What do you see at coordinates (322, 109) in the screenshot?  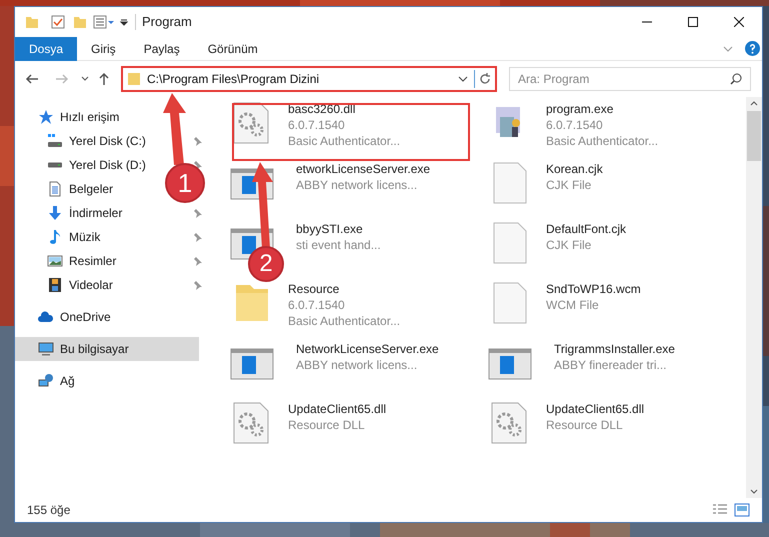 I see `file-name: basc3260.dll` at bounding box center [322, 109].